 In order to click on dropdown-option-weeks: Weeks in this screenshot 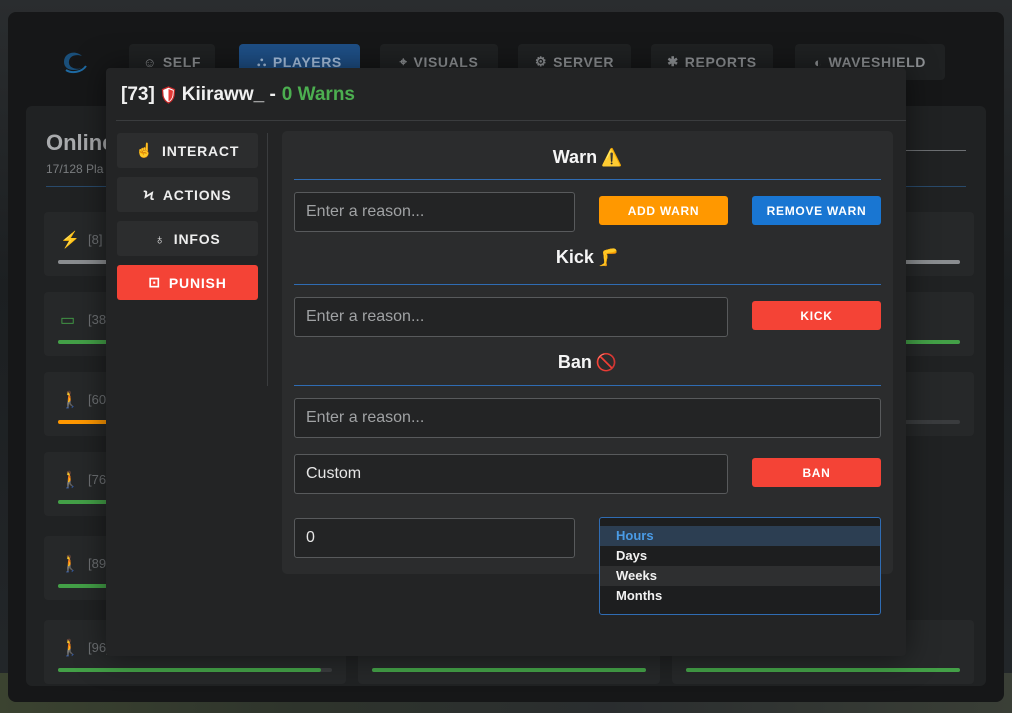, I will do `click(740, 576)`.